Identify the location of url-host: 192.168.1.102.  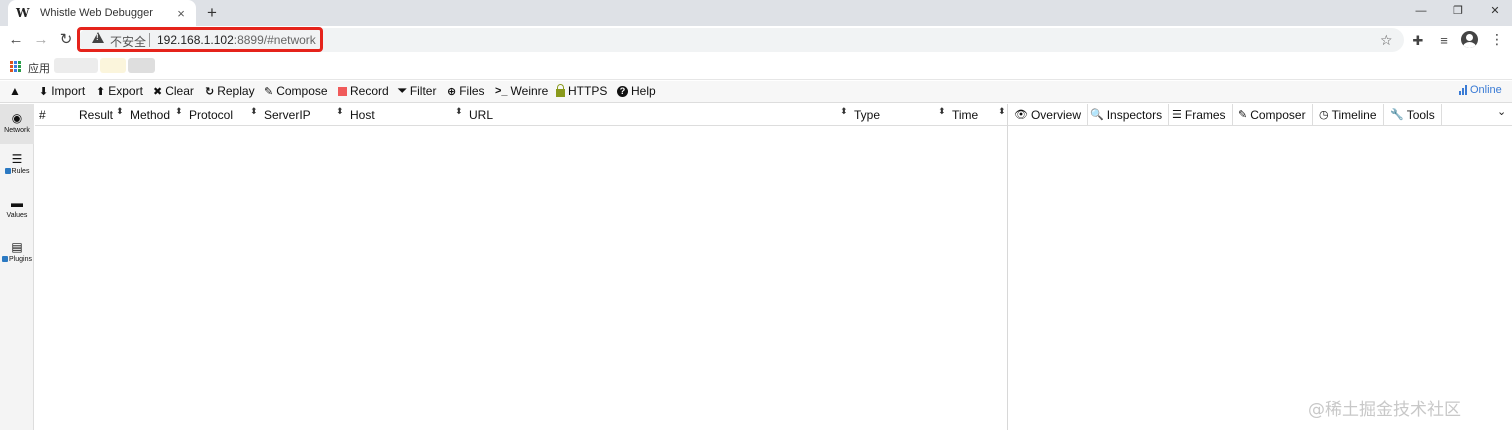
(195, 40).